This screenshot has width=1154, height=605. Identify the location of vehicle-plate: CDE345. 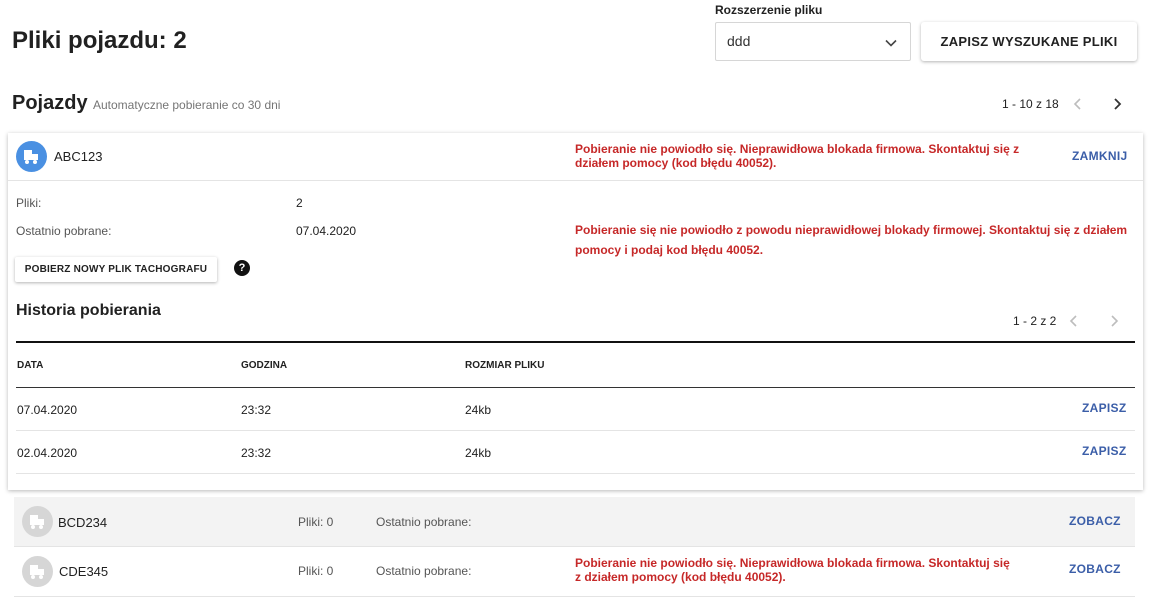
(84, 571).